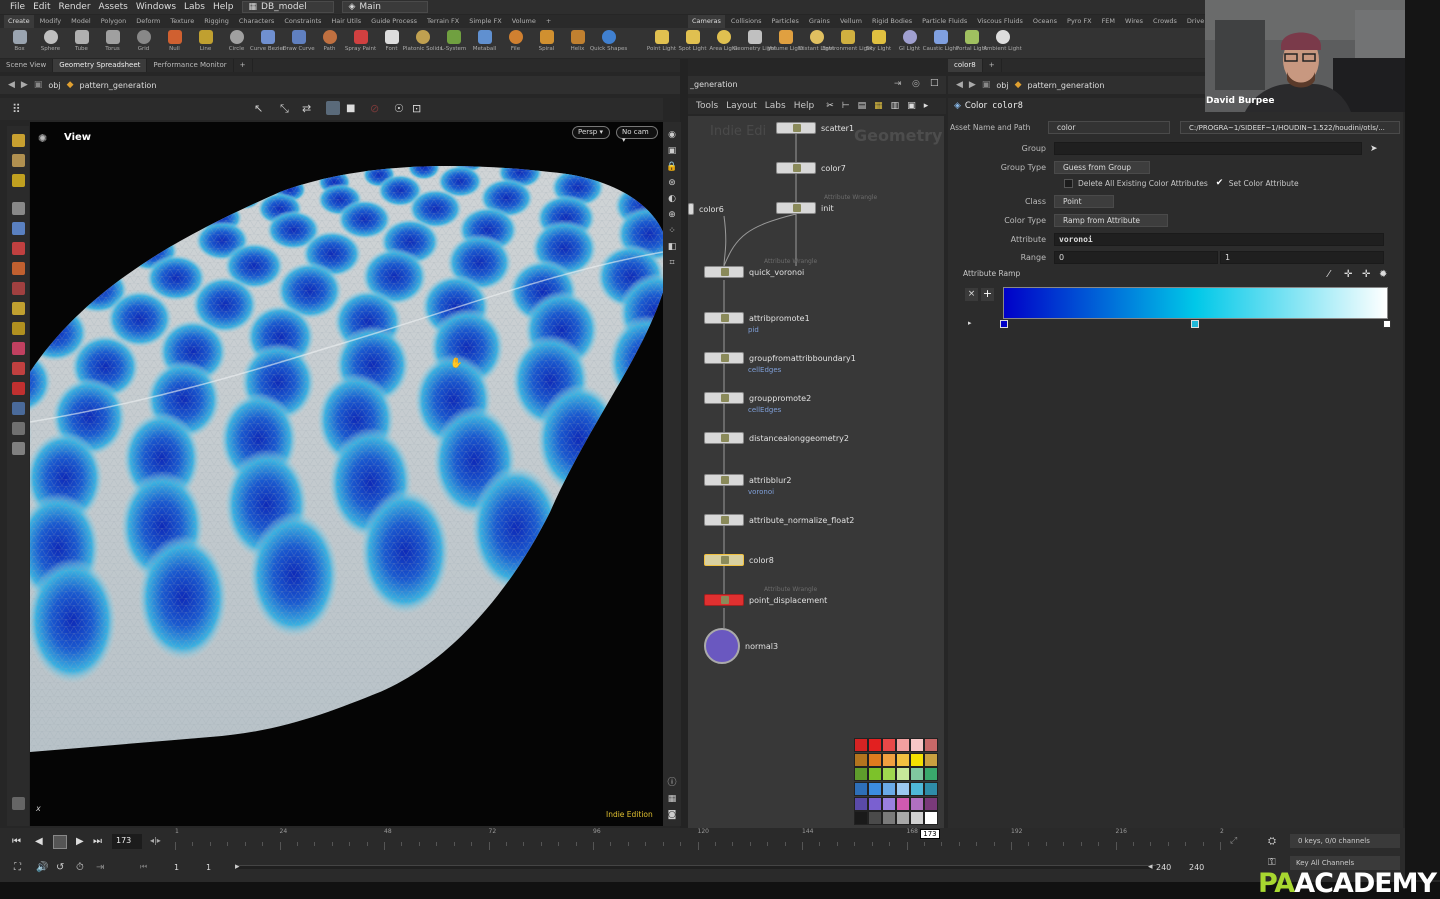 Image resolution: width=1440 pixels, height=899 pixels. I want to click on visibility-icon: ◉, so click(672, 135).